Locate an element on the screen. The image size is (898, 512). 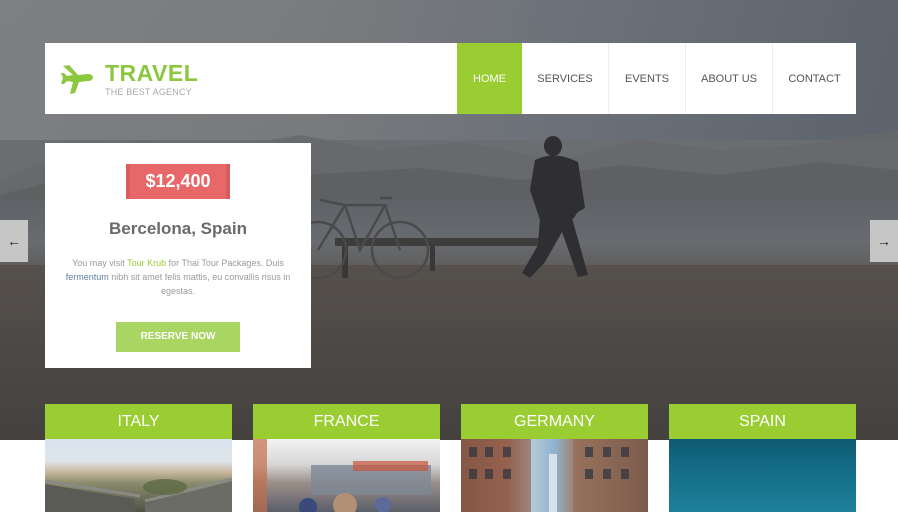
country-tile-france: FRANCE is located at coordinates (346, 458).